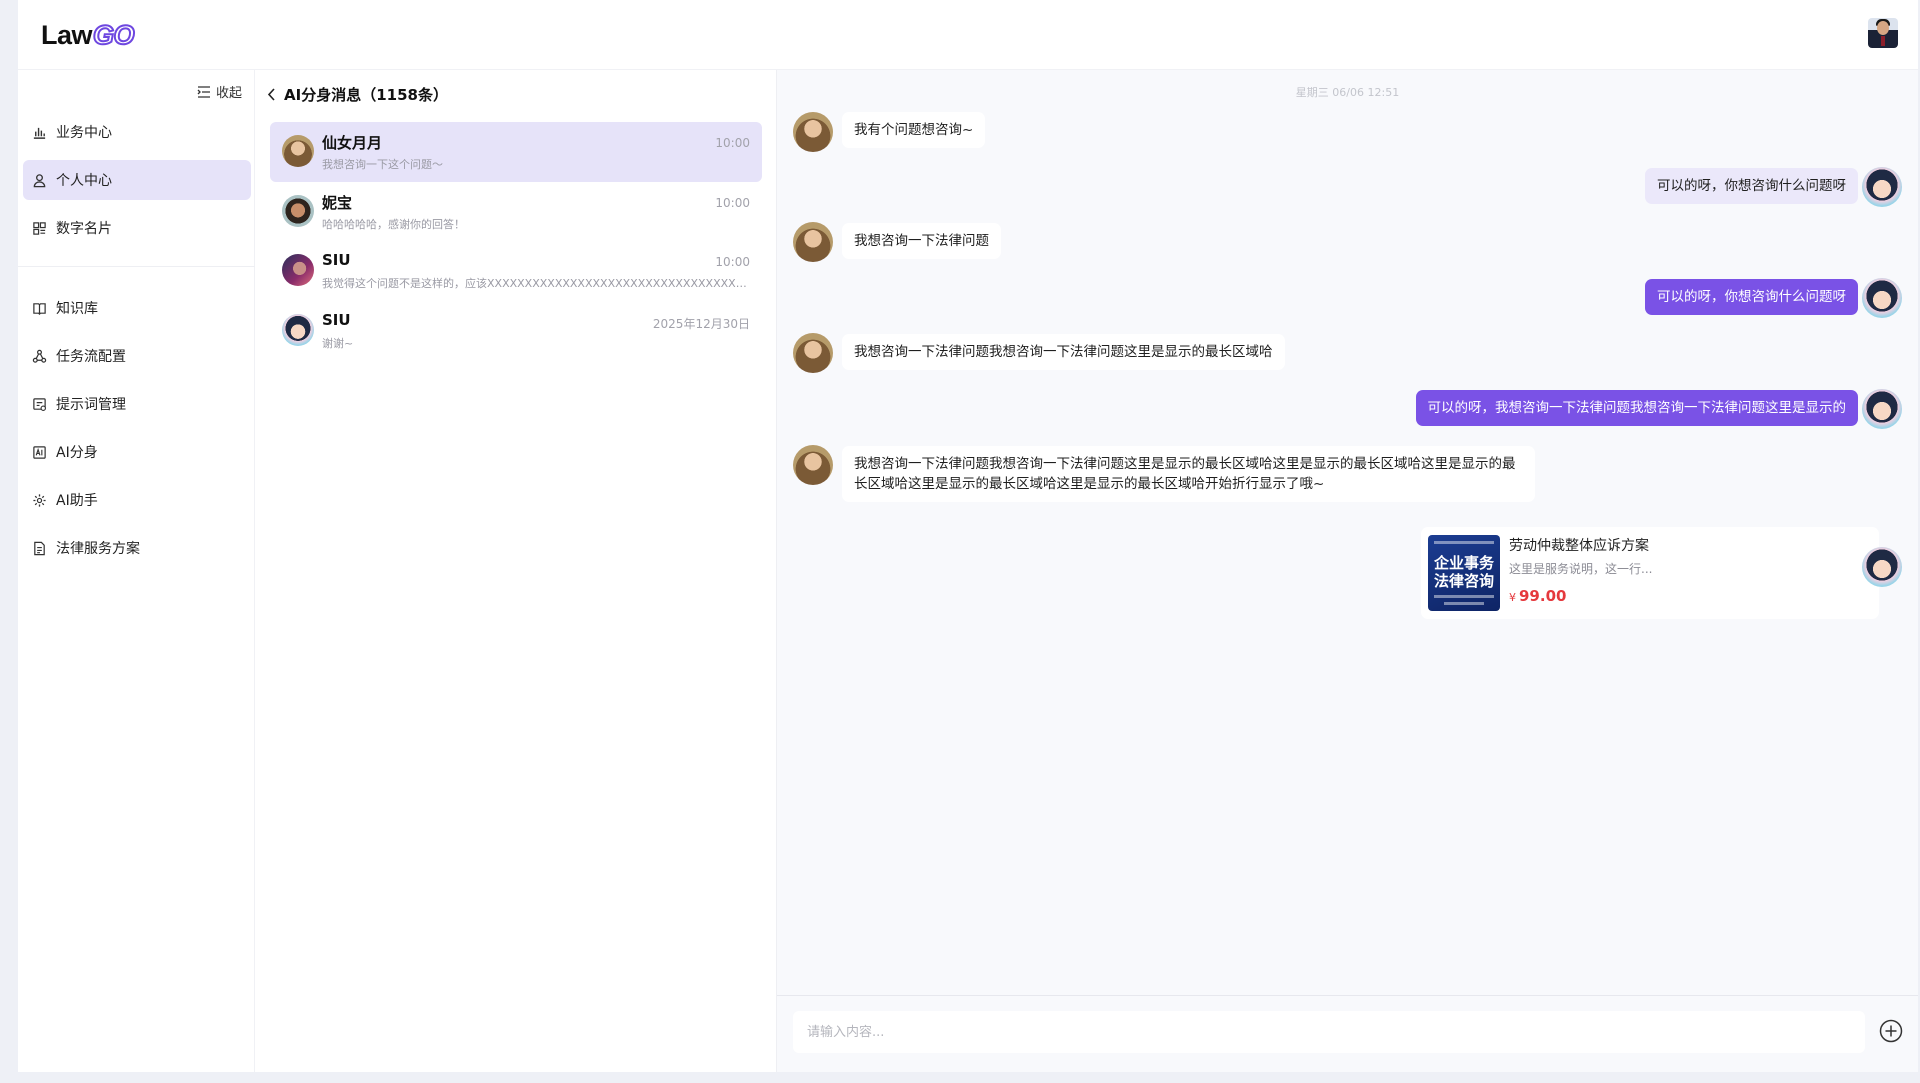 This screenshot has width=1920, height=1083. Describe the element at coordinates (39, 356) in the screenshot. I see `workflow-icon` at that location.